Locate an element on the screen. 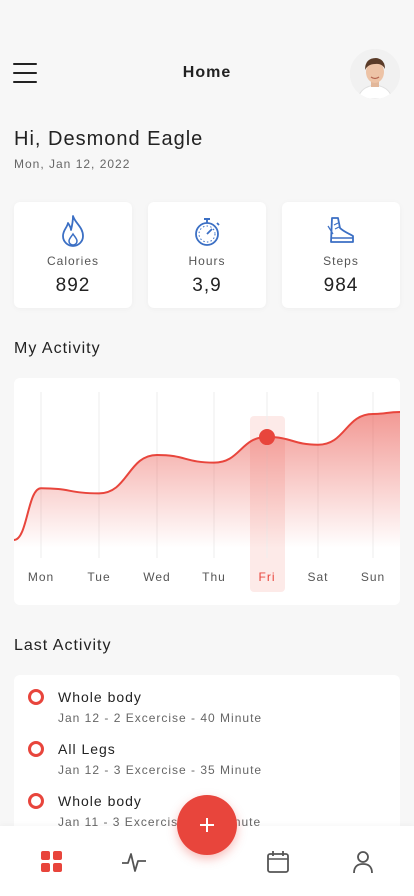 This screenshot has height=896, width=414. activity-detail: Jan 12 - 2 Excercise - 40 Minute is located at coordinates (160, 718).